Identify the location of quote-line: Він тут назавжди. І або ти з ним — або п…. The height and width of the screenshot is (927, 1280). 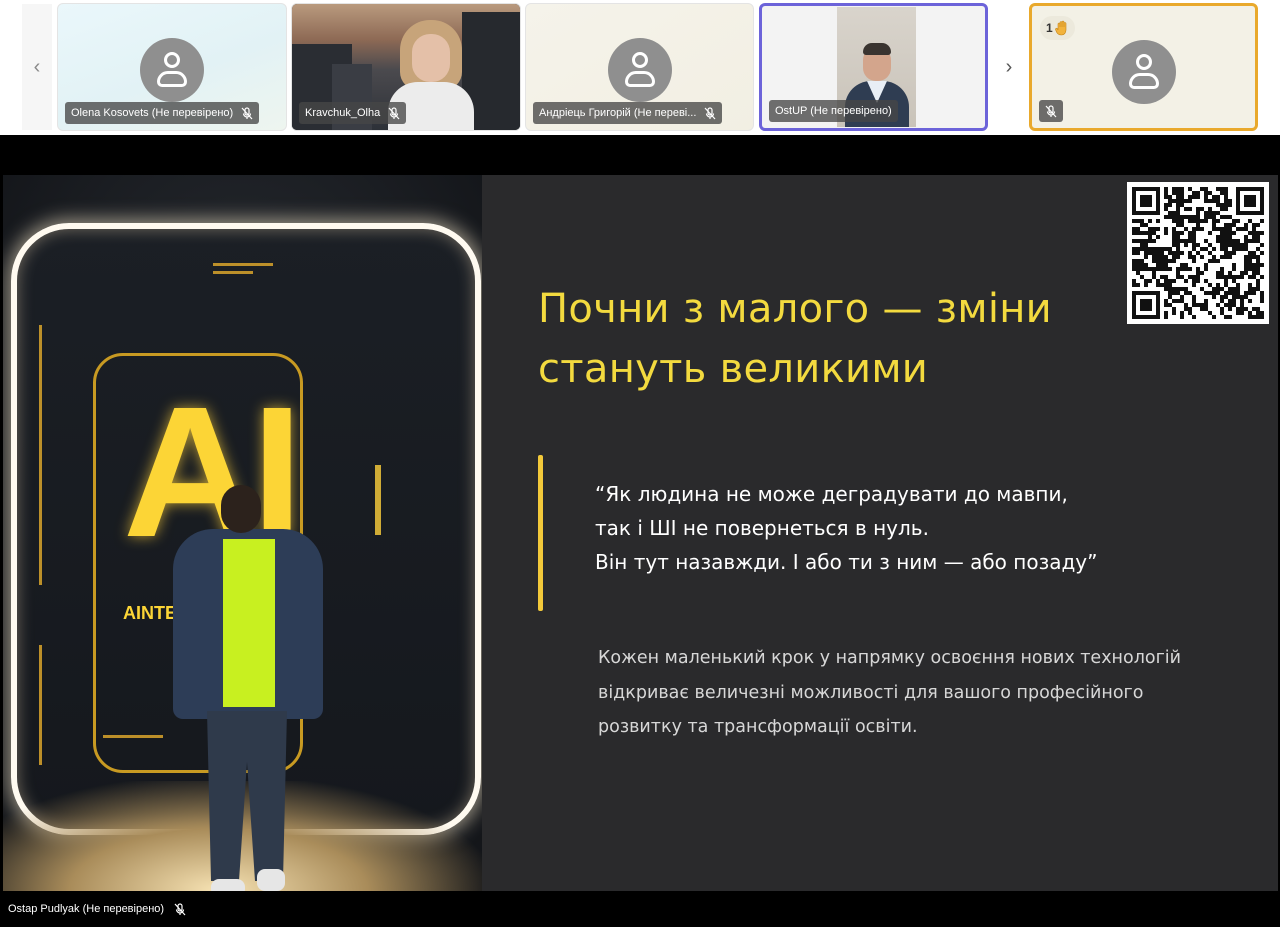
(846, 562).